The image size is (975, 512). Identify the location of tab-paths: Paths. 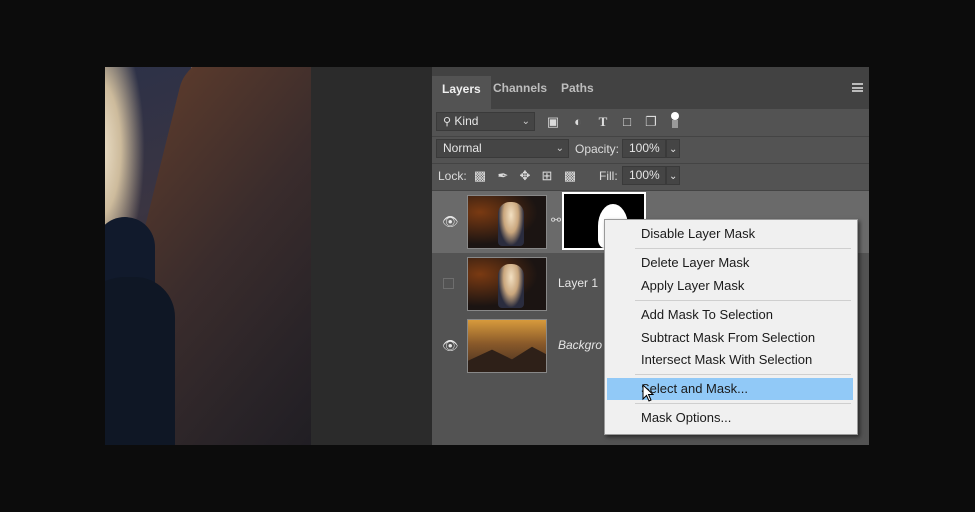
(577, 83).